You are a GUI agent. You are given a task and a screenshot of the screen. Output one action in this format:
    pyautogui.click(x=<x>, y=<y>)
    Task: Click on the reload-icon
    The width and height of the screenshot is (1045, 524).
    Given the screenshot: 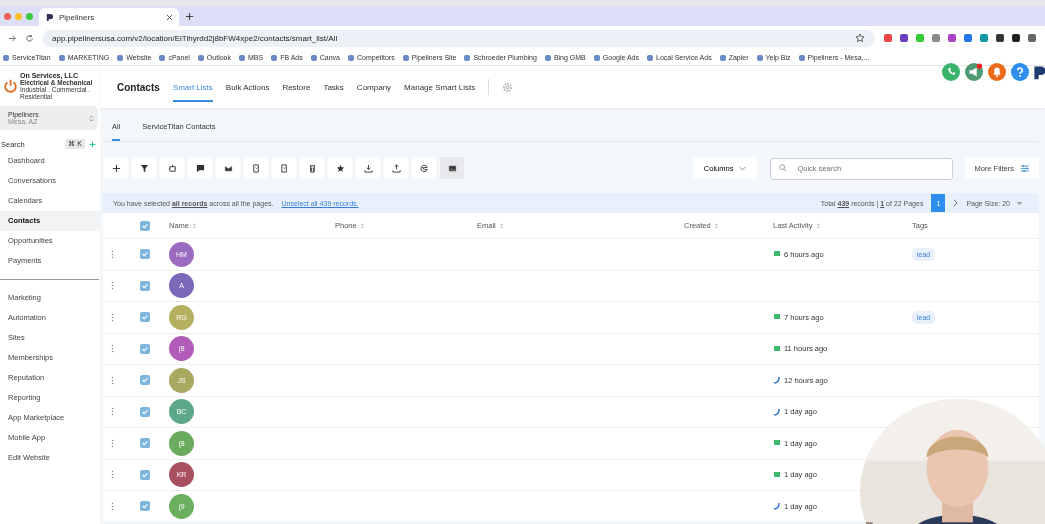 What is the action you would take?
    pyautogui.click(x=29, y=38)
    